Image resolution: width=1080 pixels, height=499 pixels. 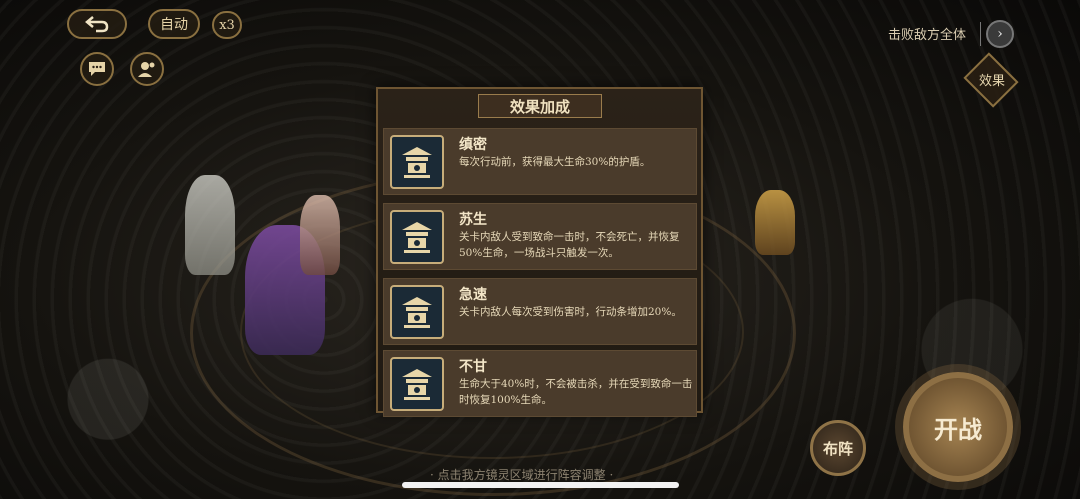 I want to click on enemy-character, so click(x=775, y=222).